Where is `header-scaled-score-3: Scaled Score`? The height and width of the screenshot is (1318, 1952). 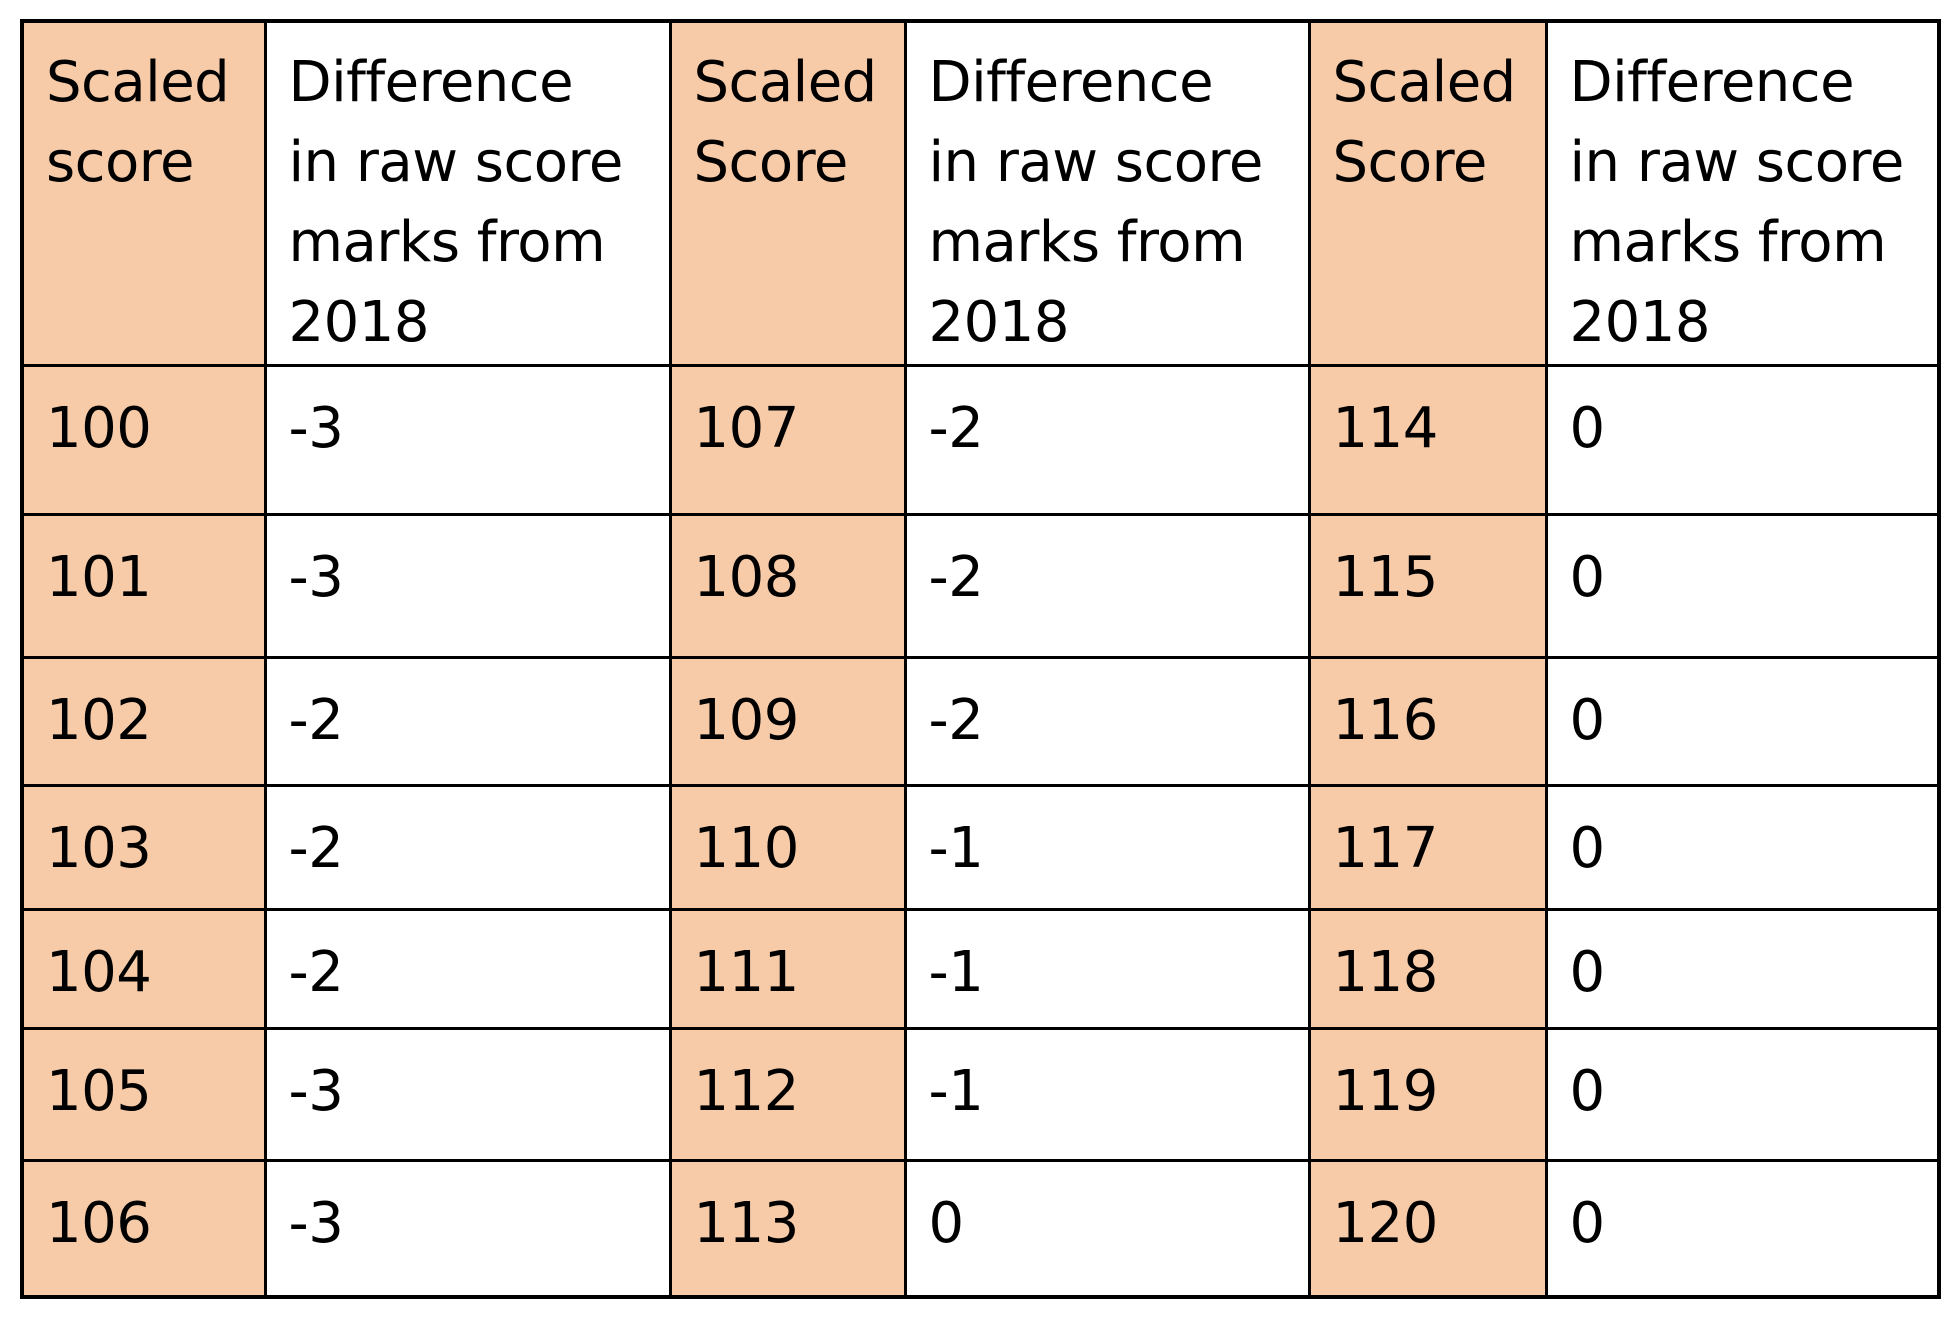
header-scaled-score-3: Scaled Score is located at coordinates (1427, 193).